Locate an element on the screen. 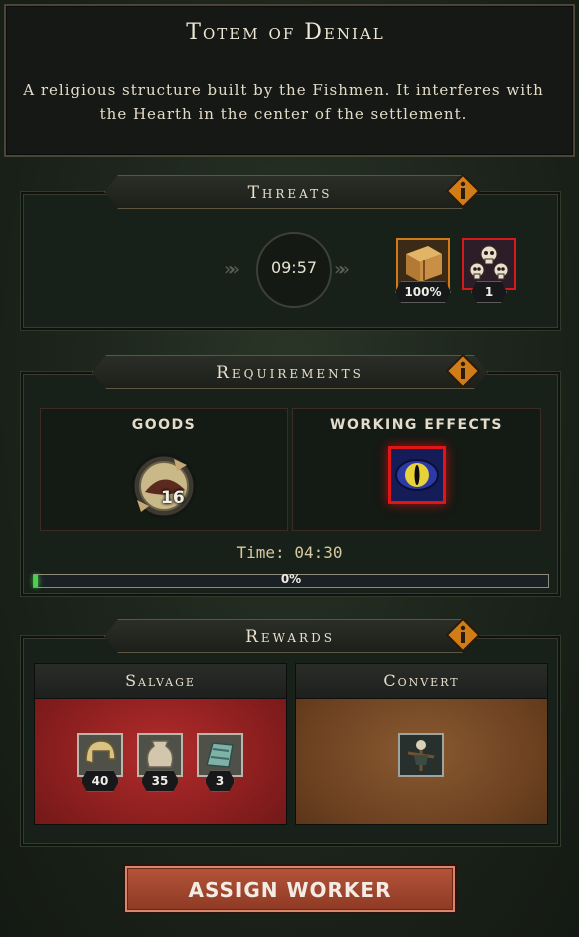  threats-info-icon is located at coordinates (463, 191).